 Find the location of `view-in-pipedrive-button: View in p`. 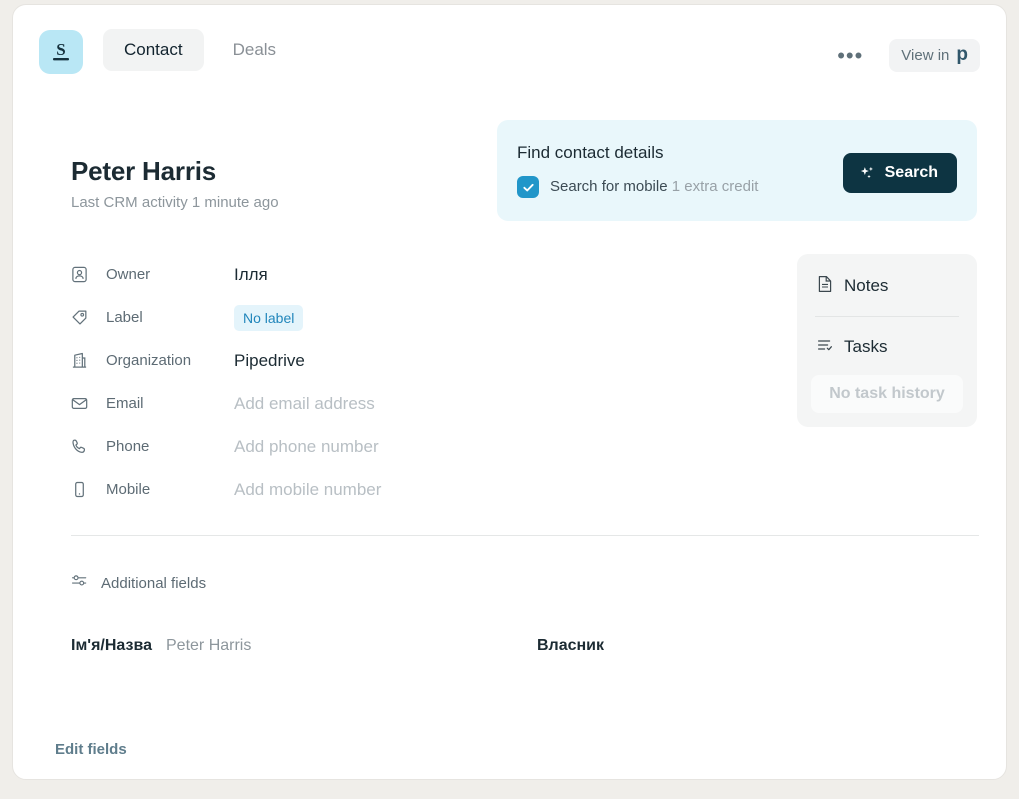

view-in-pipedrive-button: View in p is located at coordinates (934, 55).